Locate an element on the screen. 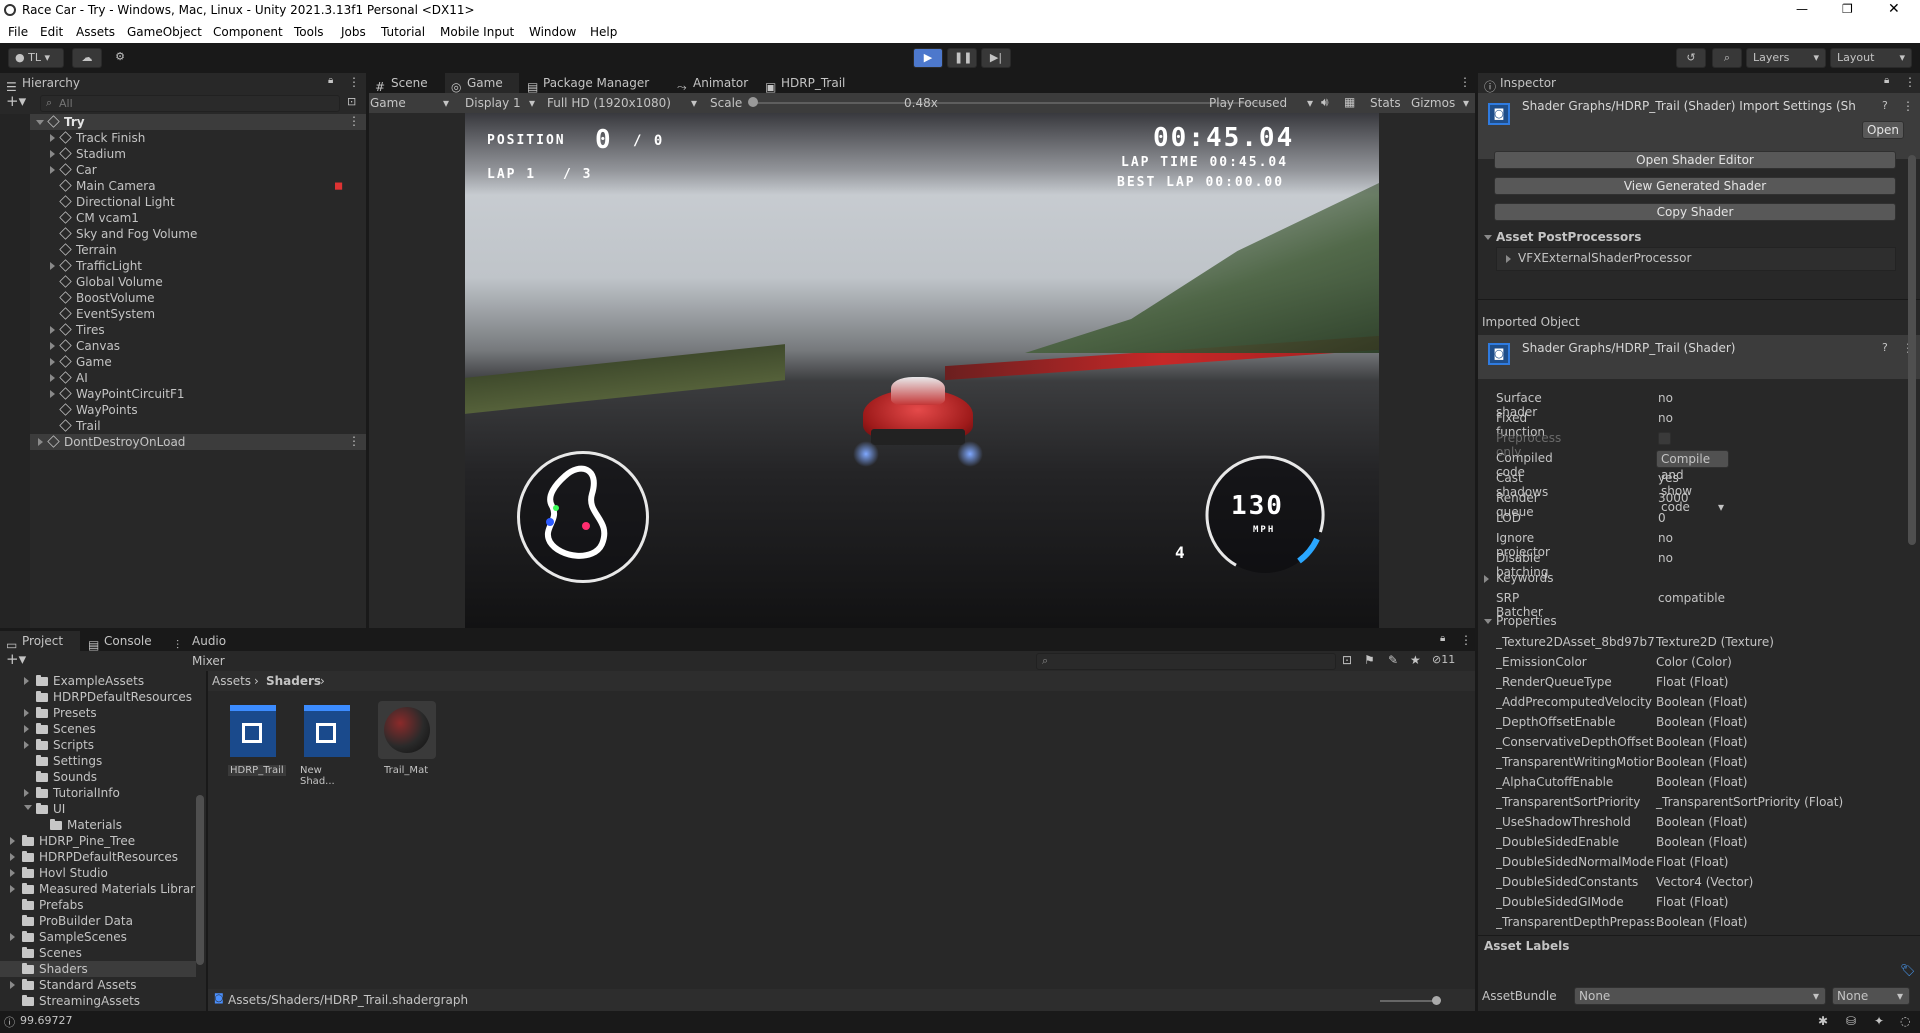 This screenshot has width=1920, height=1033. gizmos-button: Gizmos is located at coordinates (1433, 103).